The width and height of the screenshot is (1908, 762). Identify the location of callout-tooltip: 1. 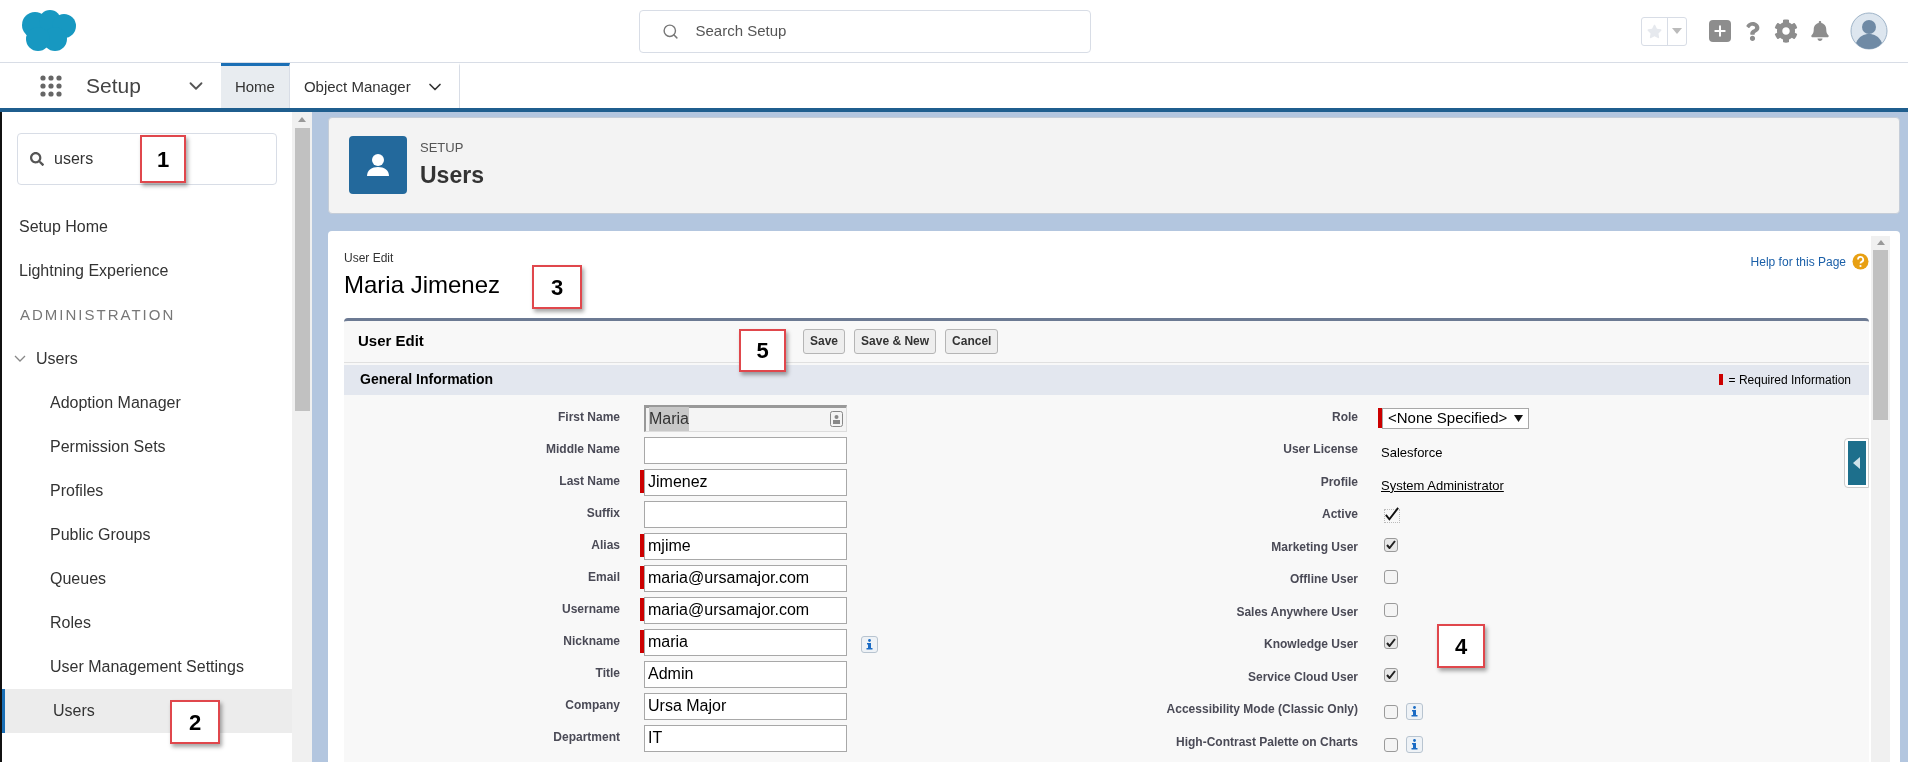
(163, 159).